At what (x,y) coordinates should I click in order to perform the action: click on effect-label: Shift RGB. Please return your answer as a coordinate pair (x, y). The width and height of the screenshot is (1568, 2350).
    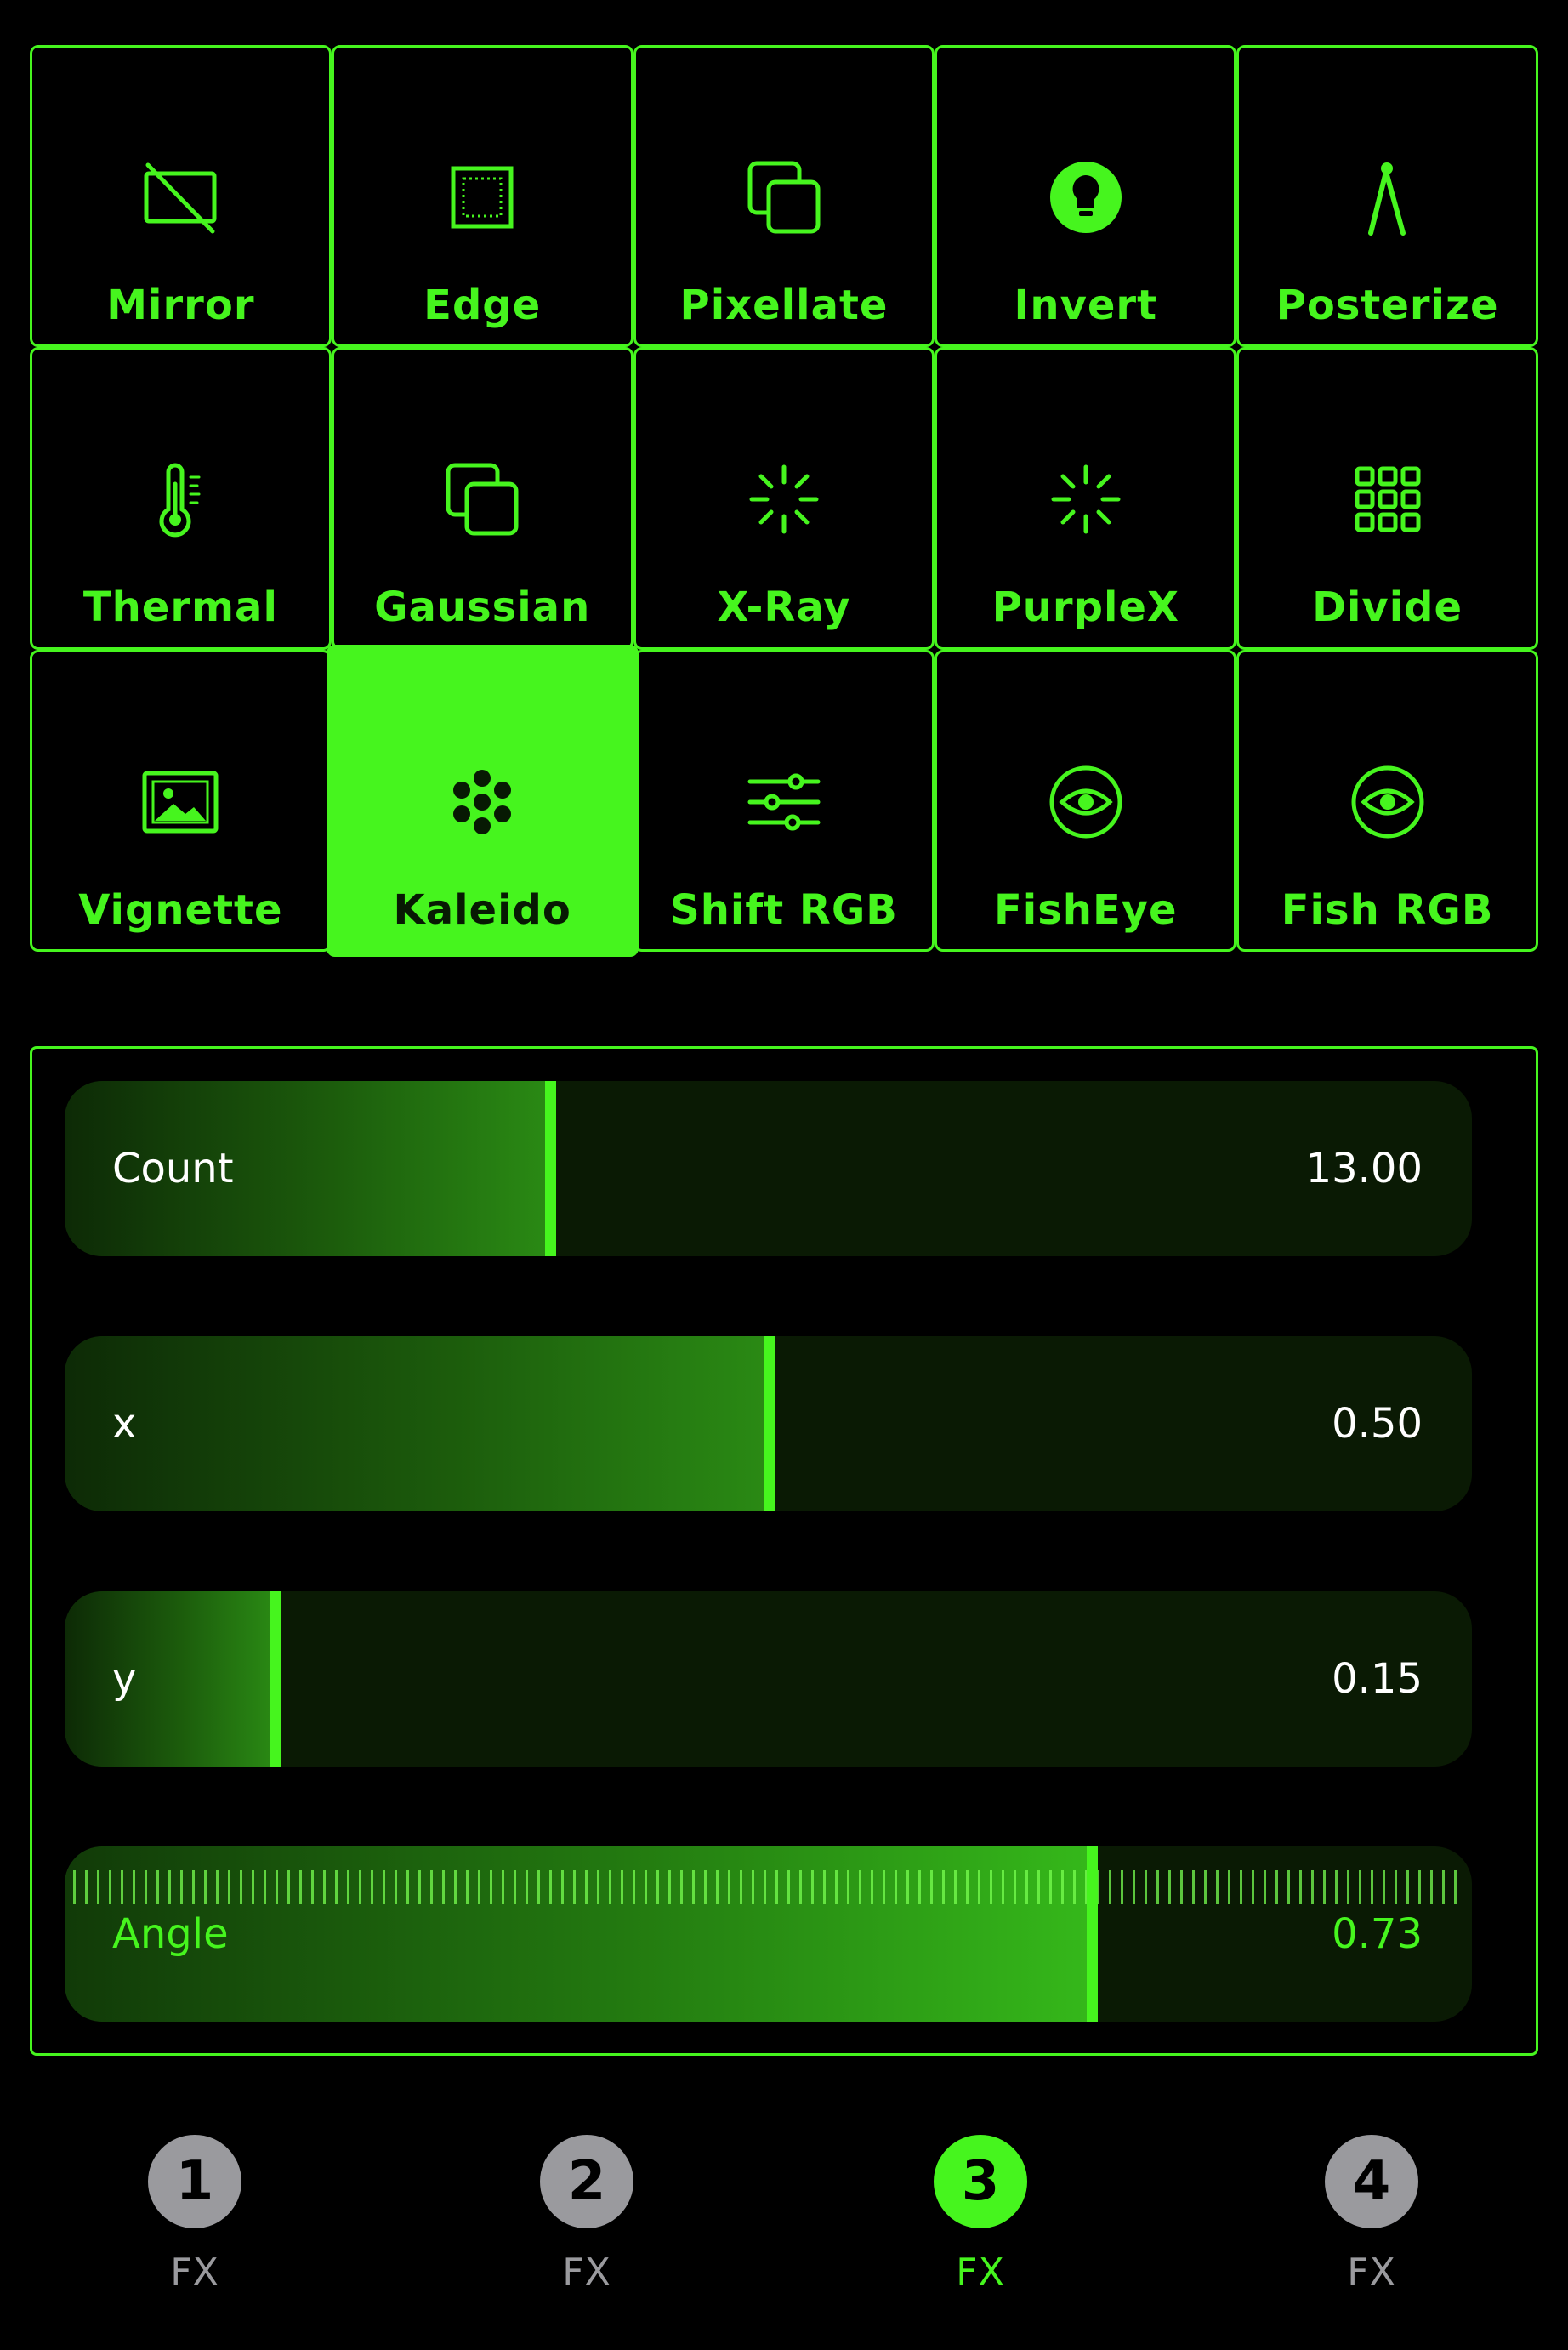
    Looking at the image, I should click on (784, 910).